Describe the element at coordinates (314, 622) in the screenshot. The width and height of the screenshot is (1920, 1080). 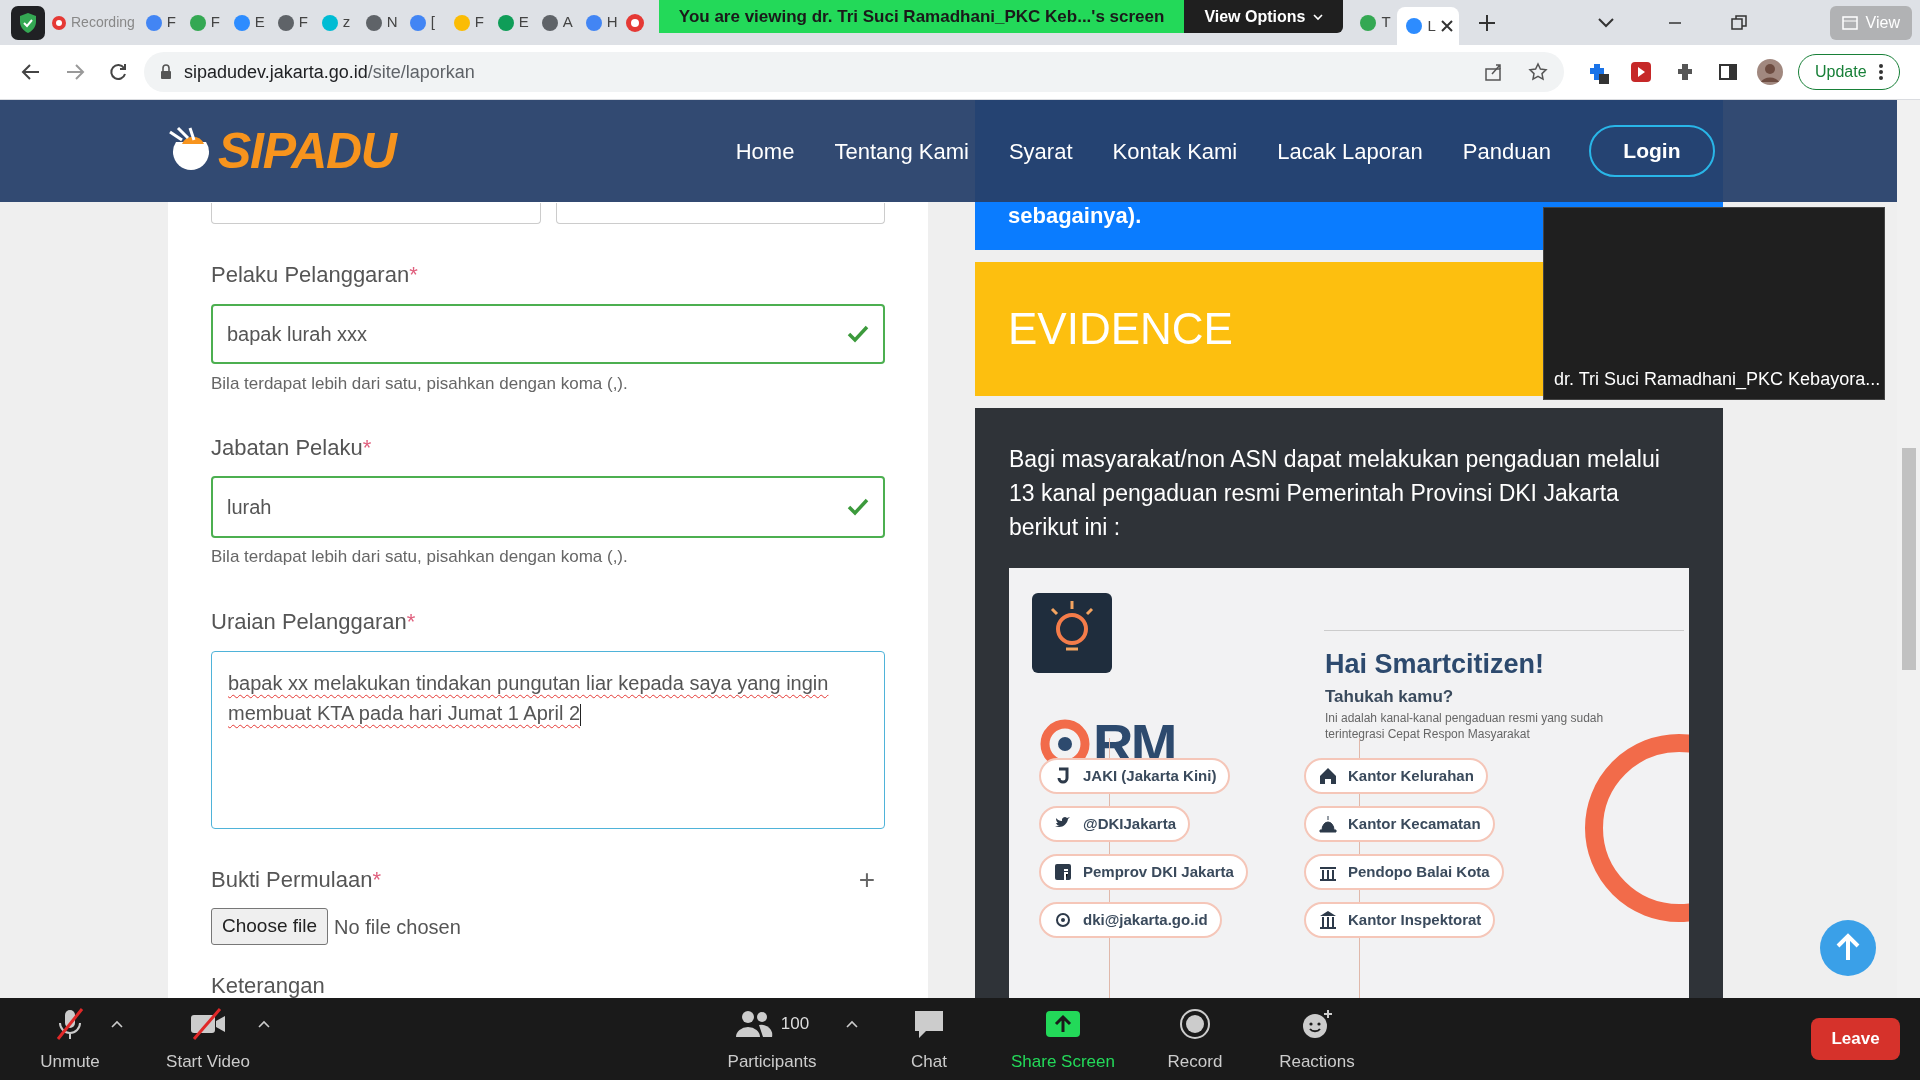
I see `field-label: Uraian Pelanggaran*` at that location.